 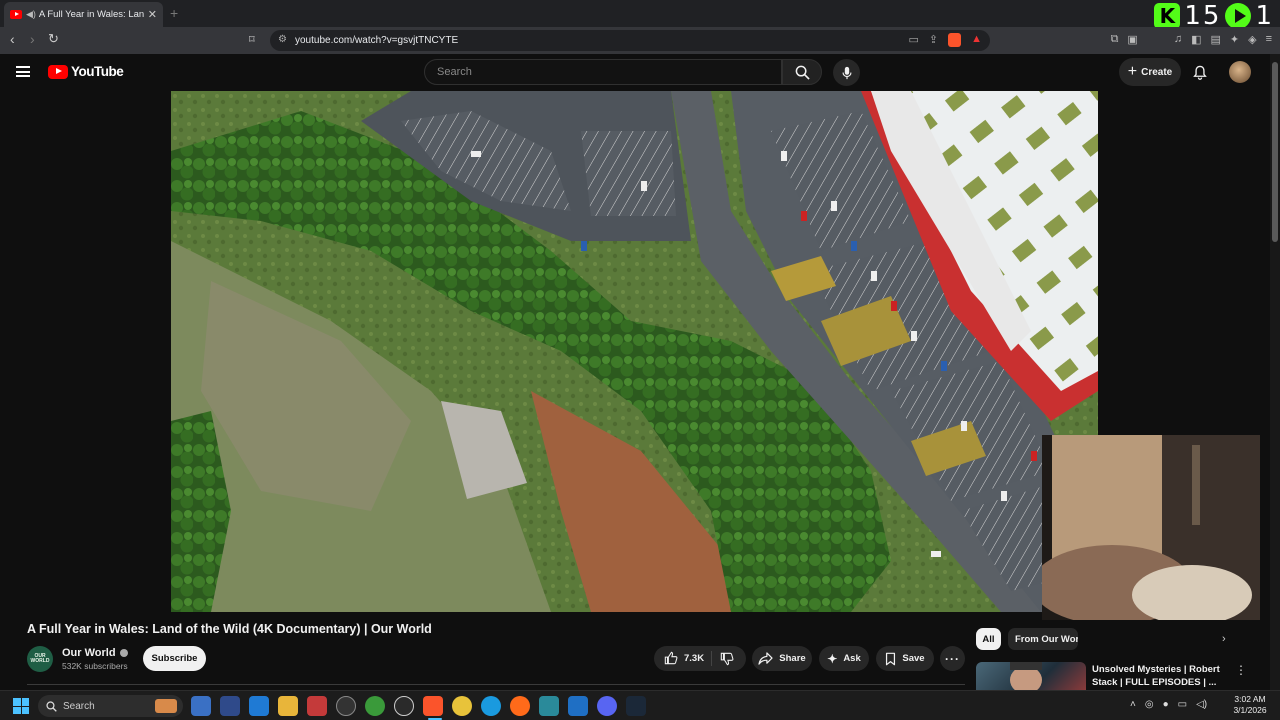 I want to click on share-icon, so click(x=765, y=658).